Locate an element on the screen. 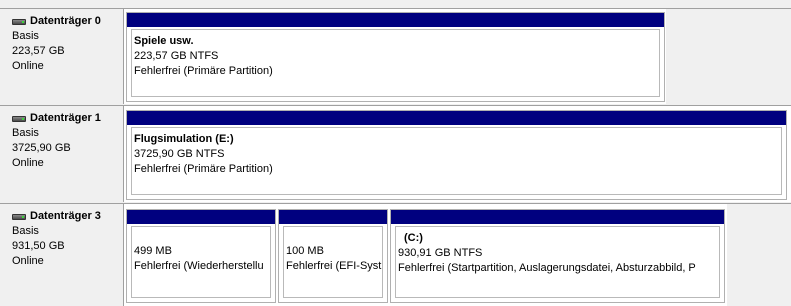 This screenshot has width=791, height=306. partition-size: 3725,90 GB NTFS is located at coordinates (179, 154).